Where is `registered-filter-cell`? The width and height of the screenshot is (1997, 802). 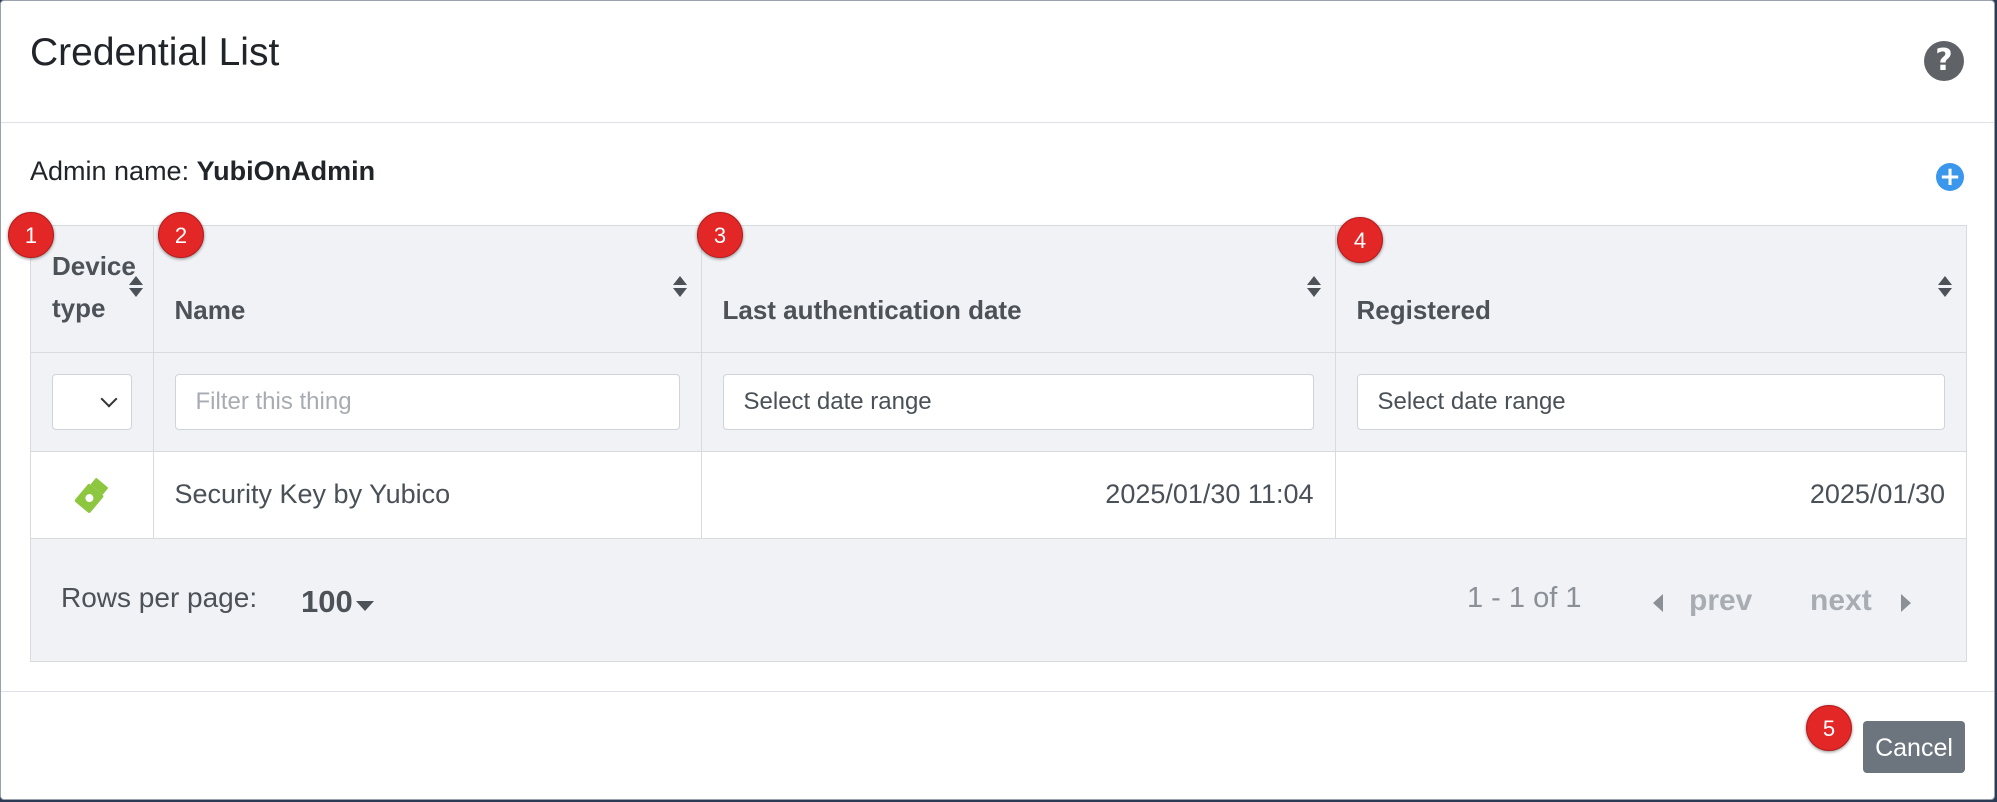
registered-filter-cell is located at coordinates (1650, 402).